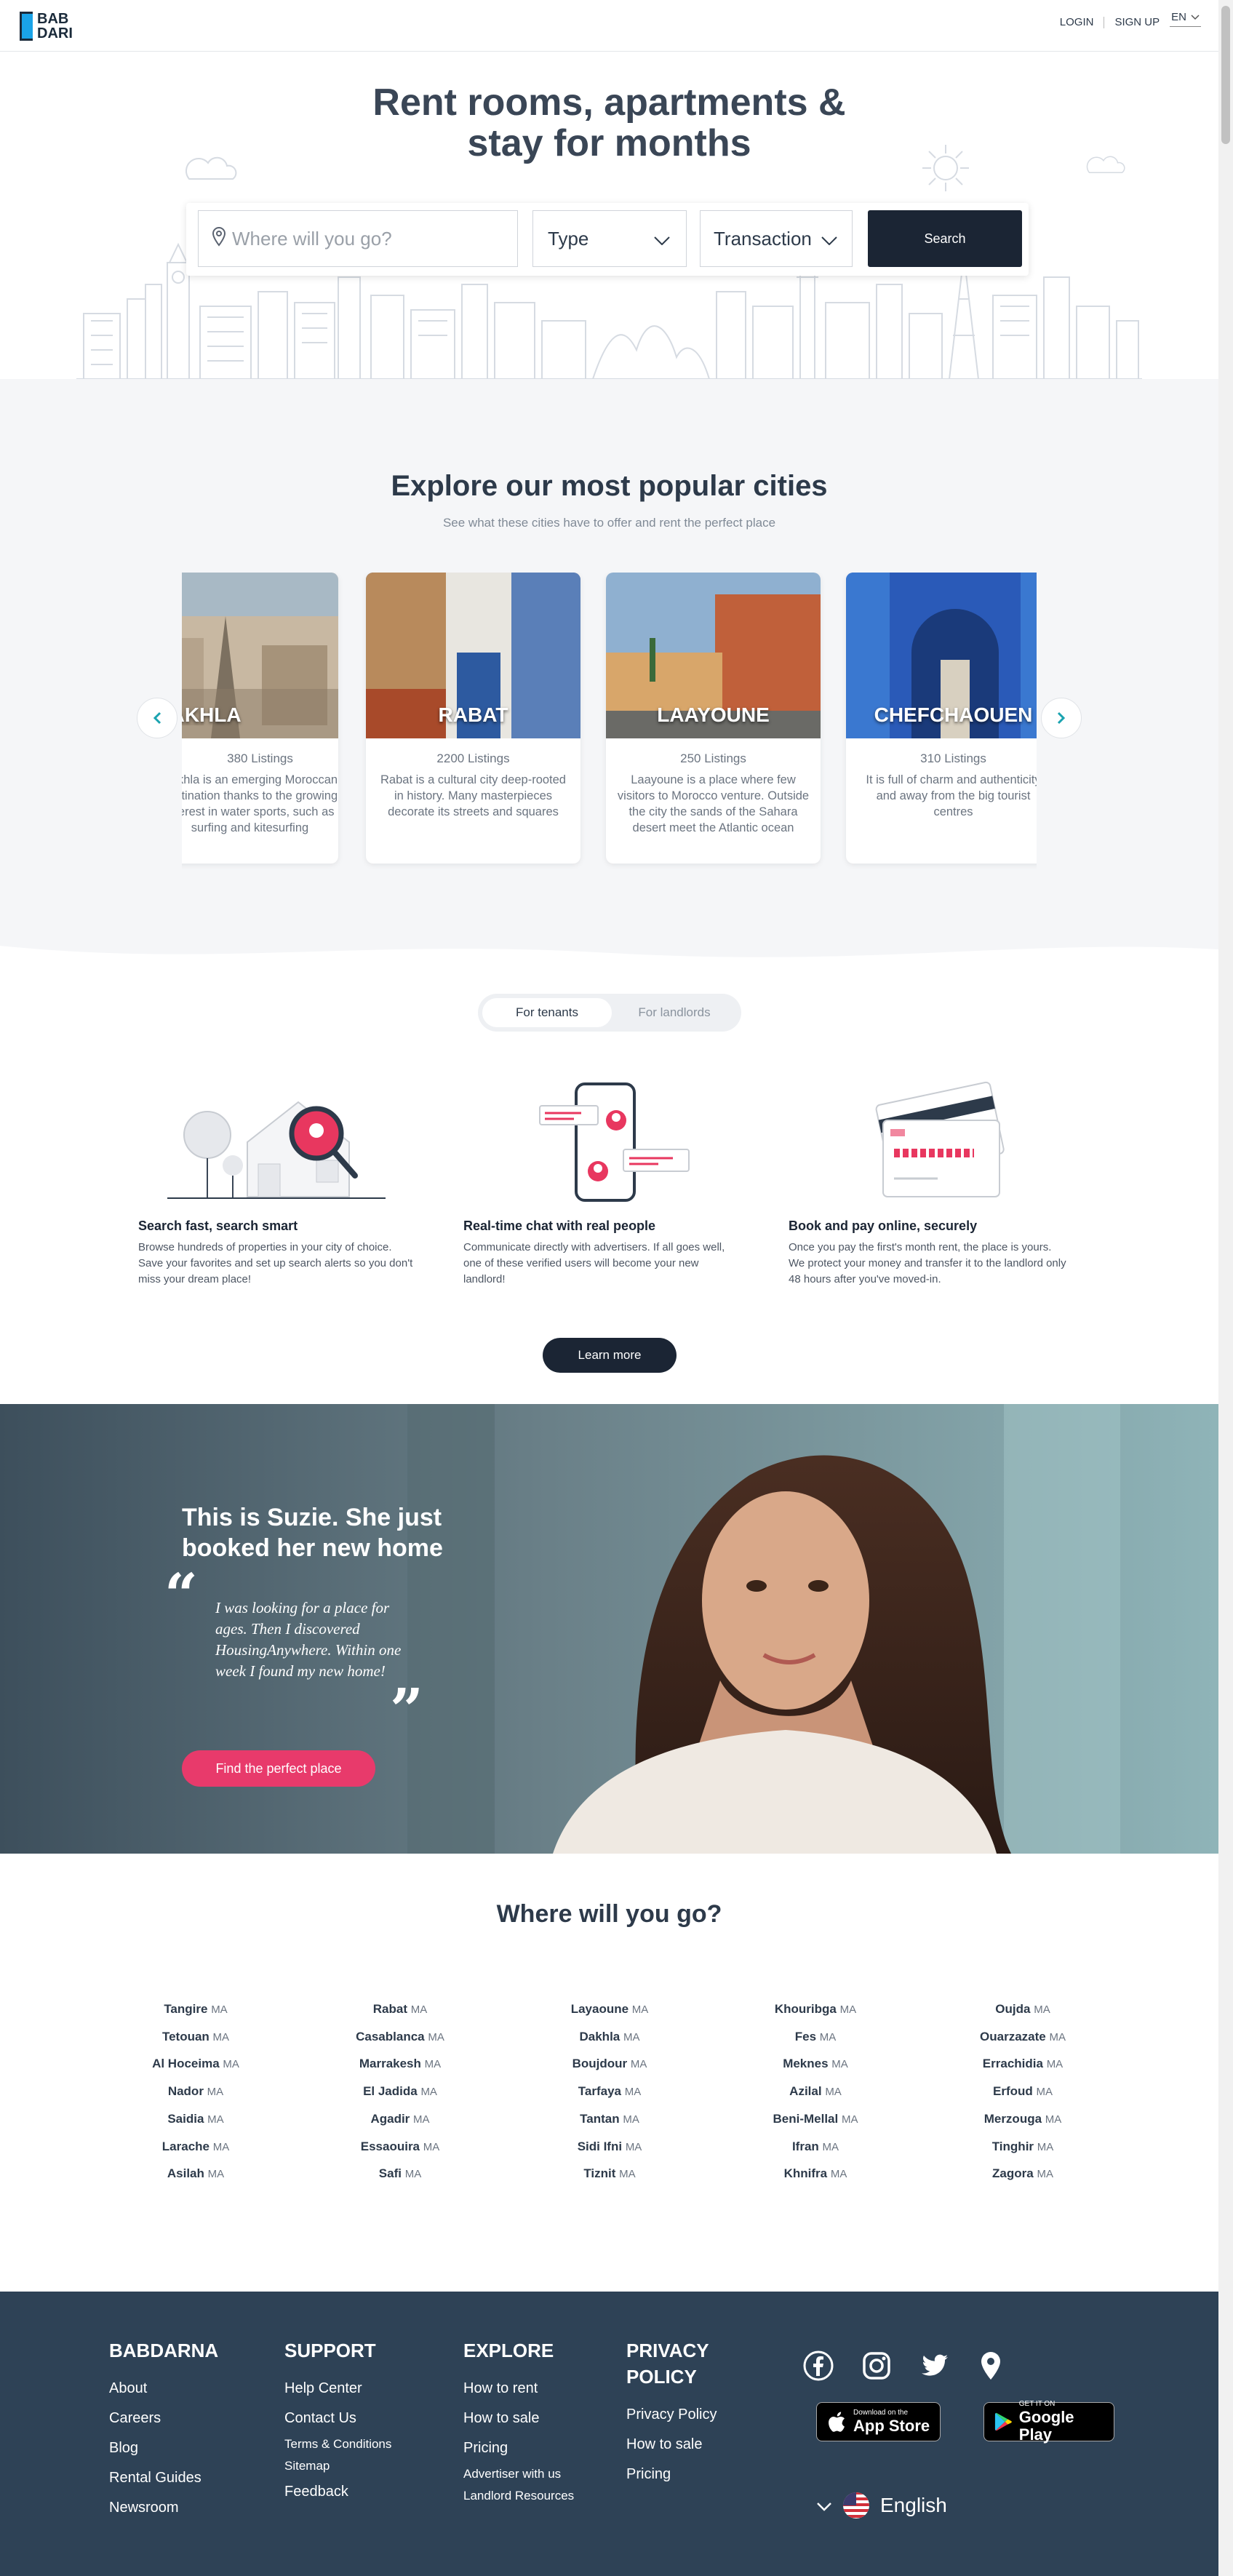 The height and width of the screenshot is (2576, 1233). Describe the element at coordinates (337, 2466) in the screenshot. I see `footer-link-sitemap: Sitemap` at that location.